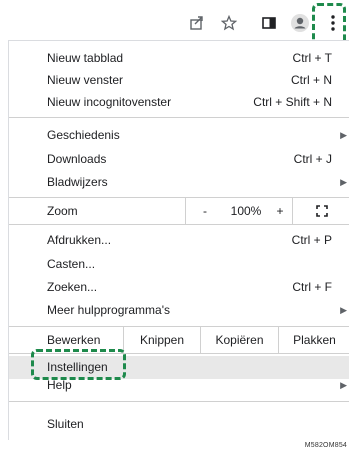 The width and height of the screenshot is (349, 452). What do you see at coordinates (179, 310) in the screenshot?
I see `menu-item-more-tools: Meer hulpprogramma's ▶` at bounding box center [179, 310].